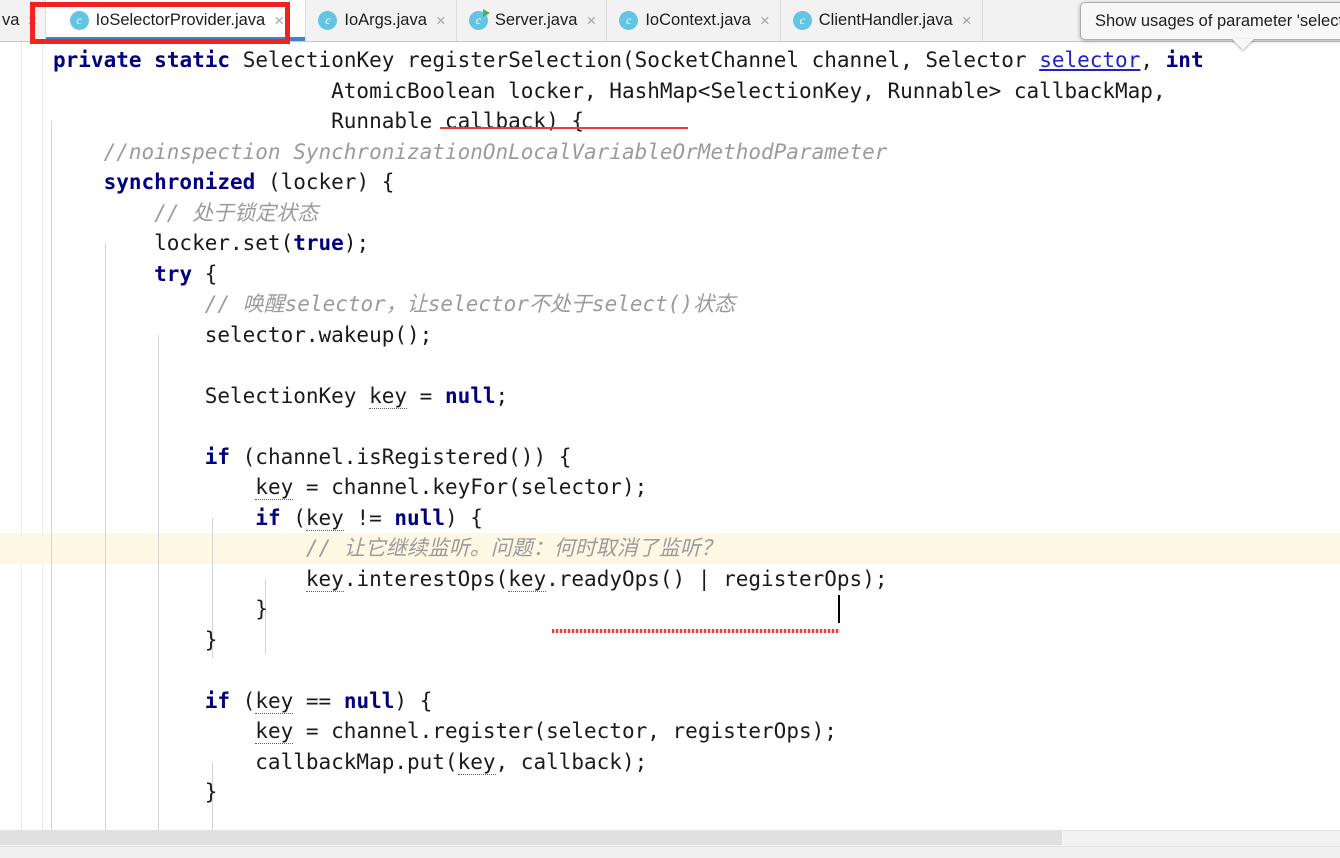 This screenshot has height=858, width=1340. I want to click on code-line: // 处于锁定状态, so click(159, 213).